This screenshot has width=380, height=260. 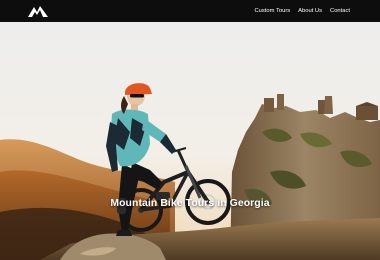 I want to click on main-nav: Custom Tours About Us Contact, so click(x=303, y=11).